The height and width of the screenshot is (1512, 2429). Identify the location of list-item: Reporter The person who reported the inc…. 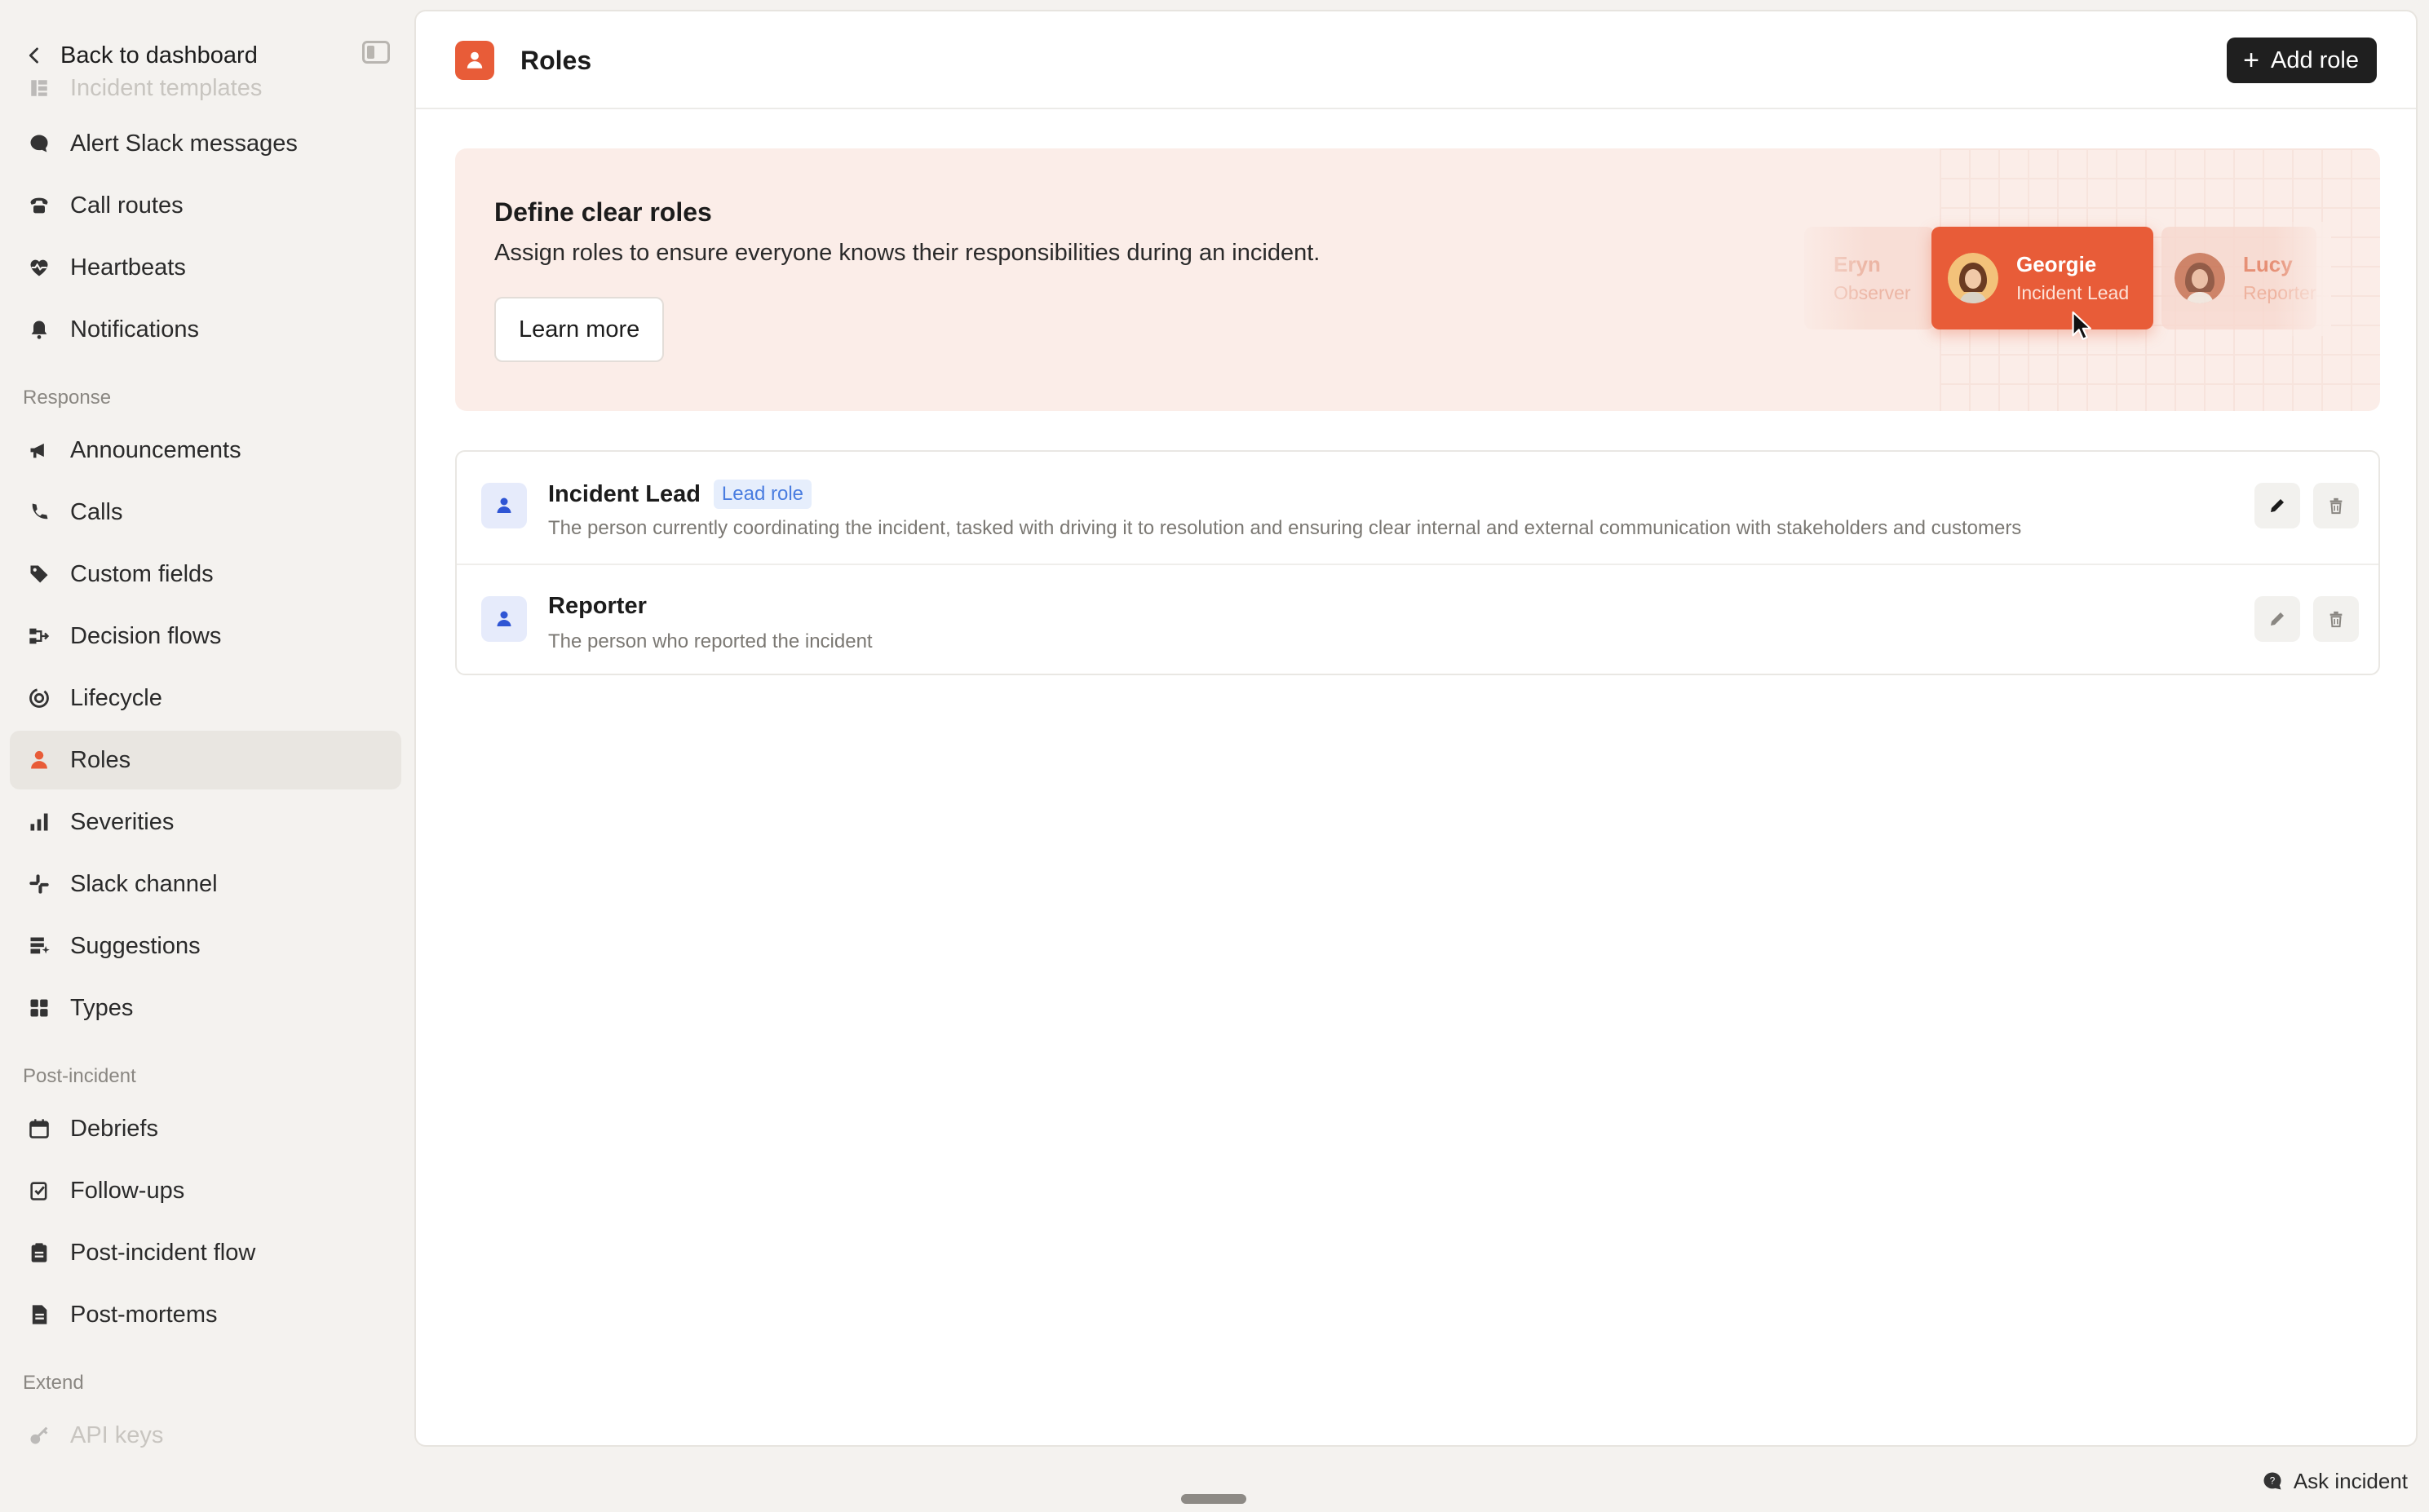
(1418, 619).